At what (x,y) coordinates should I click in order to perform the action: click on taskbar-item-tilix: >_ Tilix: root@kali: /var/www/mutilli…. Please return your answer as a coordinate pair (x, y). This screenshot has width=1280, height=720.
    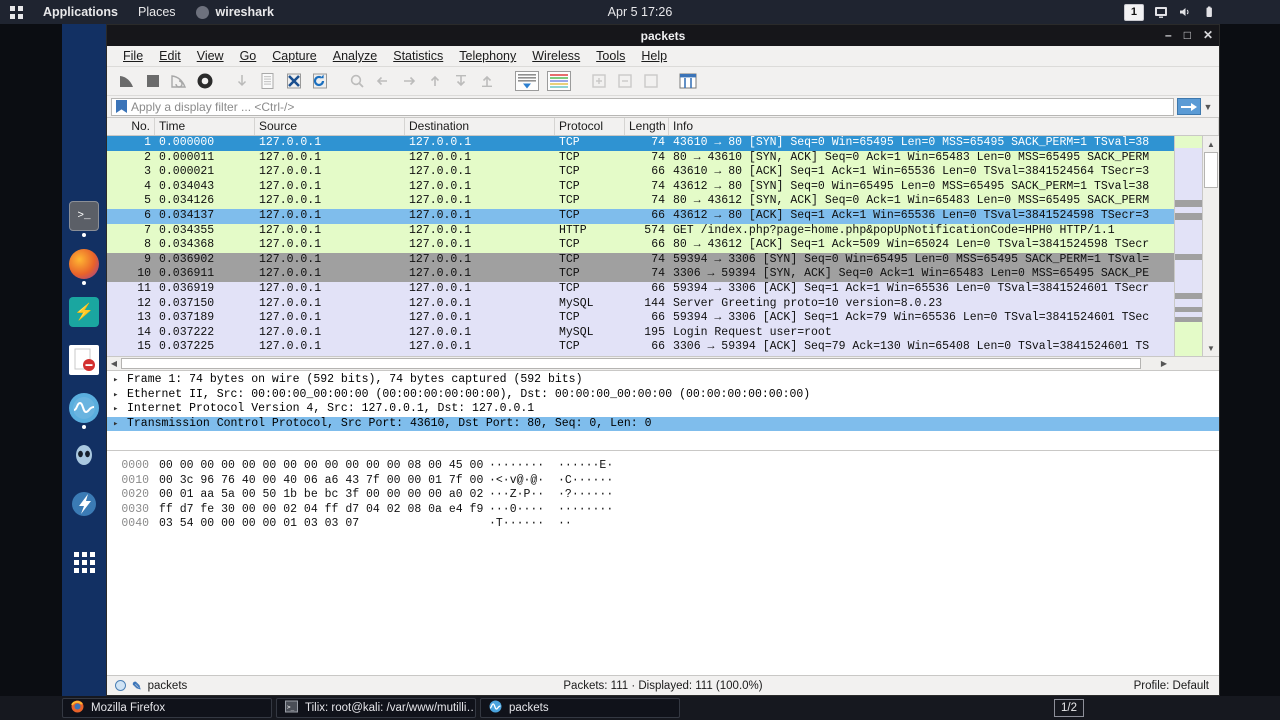
    Looking at the image, I should click on (376, 708).